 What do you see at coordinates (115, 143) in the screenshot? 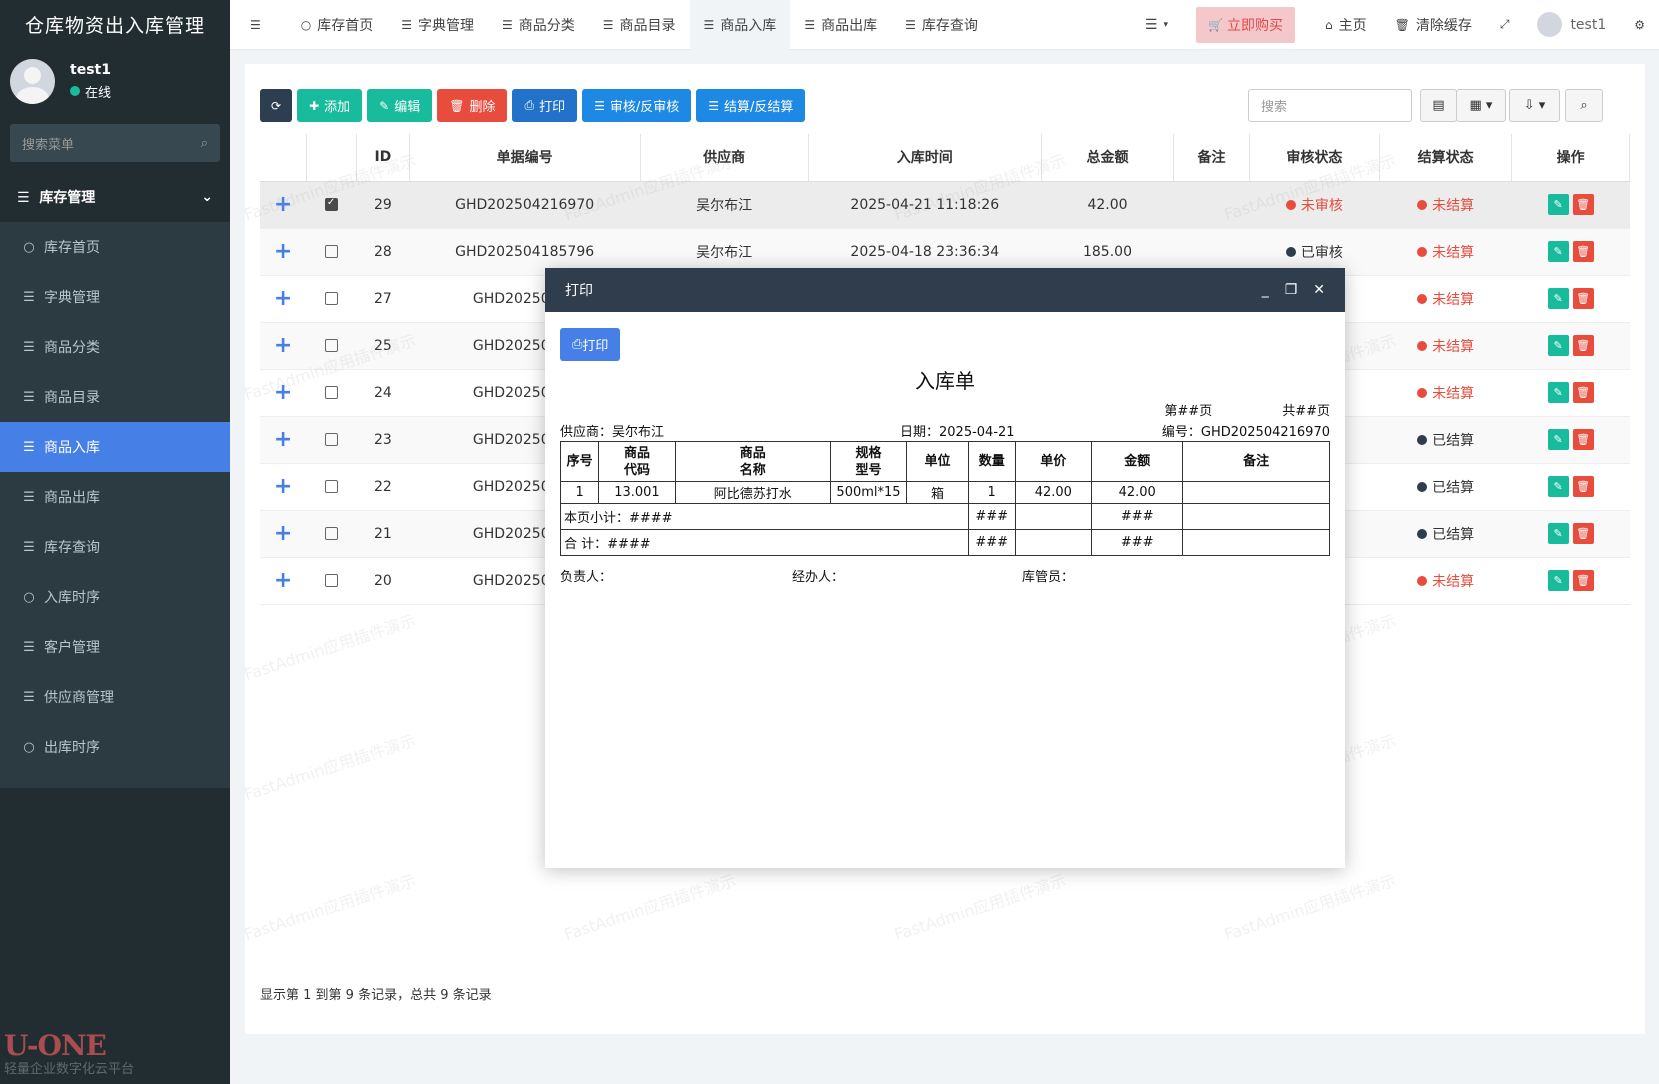
I see `menu-search-input: 搜索菜单 ⌕` at bounding box center [115, 143].